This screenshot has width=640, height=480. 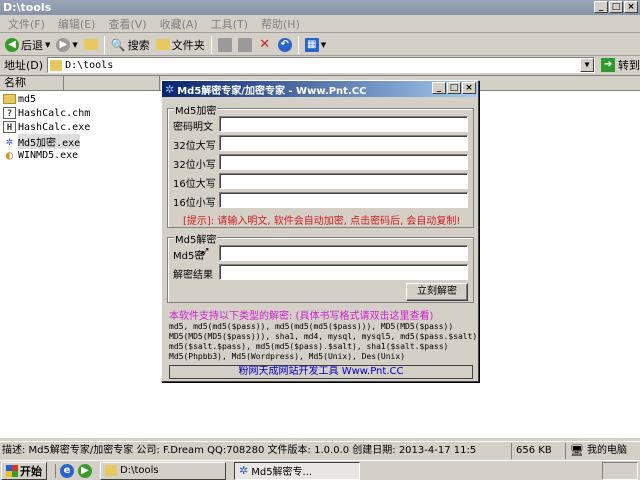 I want to click on move-to-button, so click(x=225, y=45).